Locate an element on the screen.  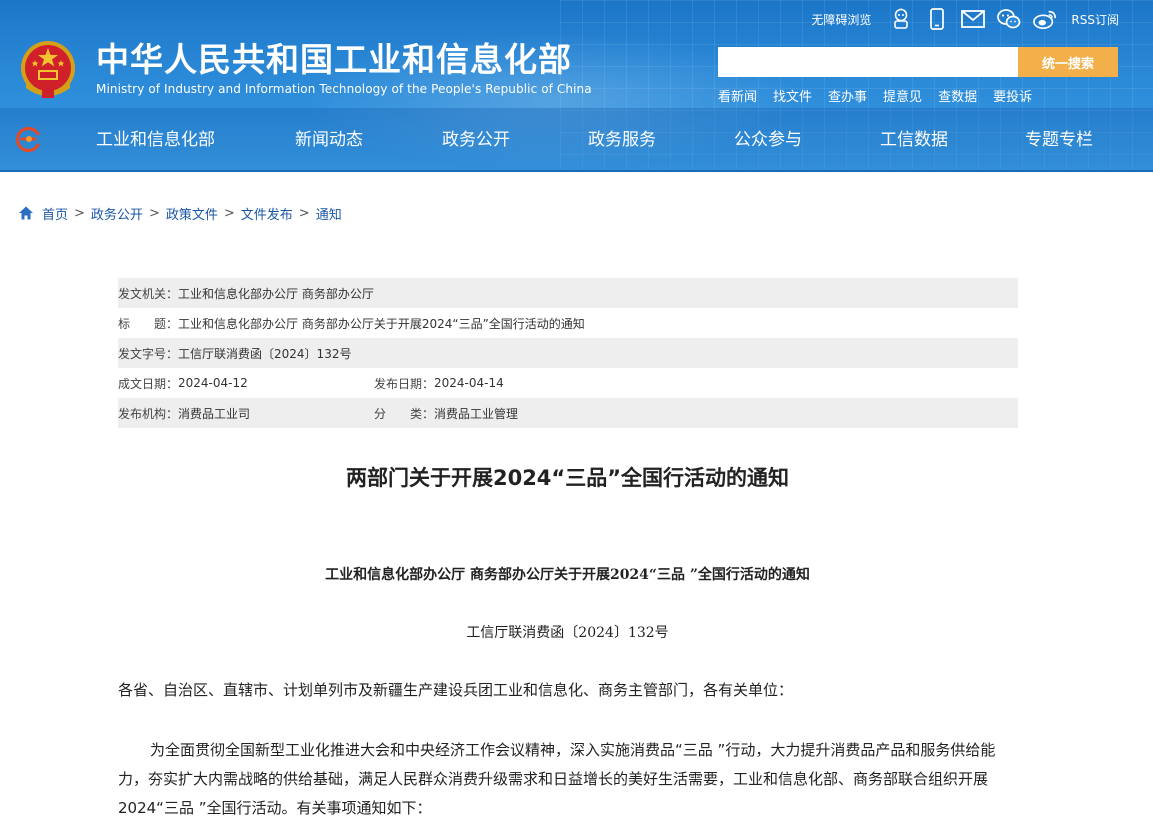
nav-gov-affairs: 政务公开 is located at coordinates (476, 140).